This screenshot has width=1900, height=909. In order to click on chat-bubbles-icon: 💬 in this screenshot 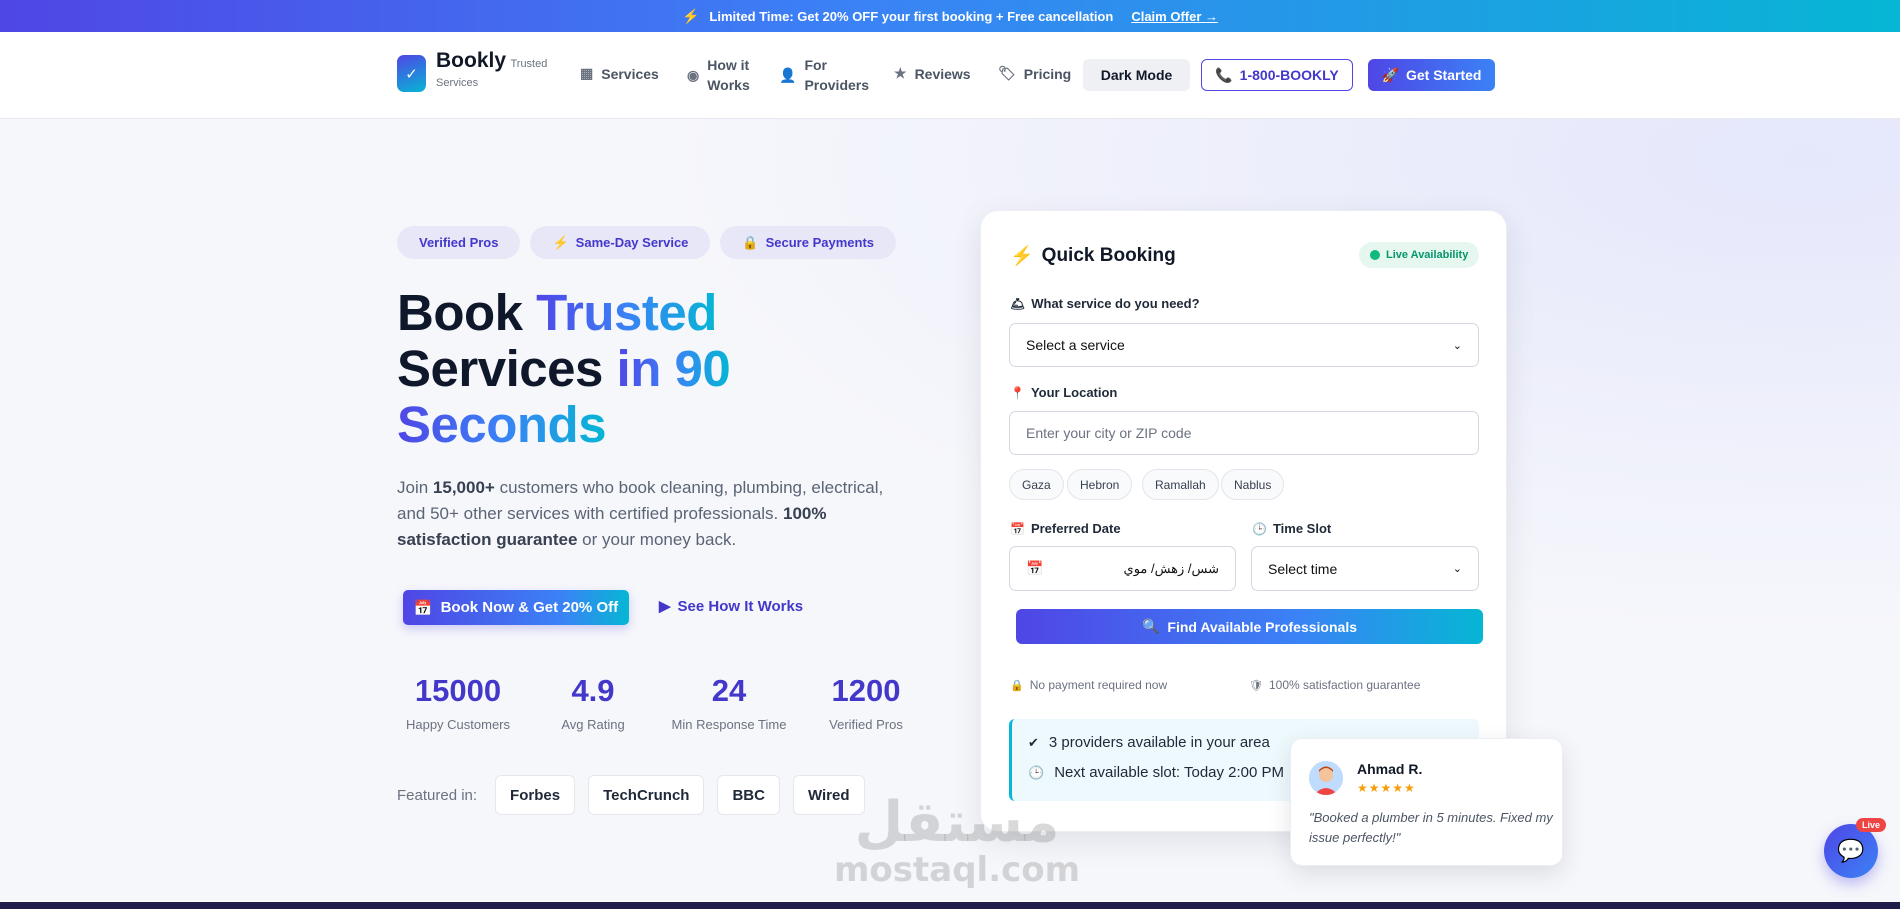, I will do `click(1851, 850)`.